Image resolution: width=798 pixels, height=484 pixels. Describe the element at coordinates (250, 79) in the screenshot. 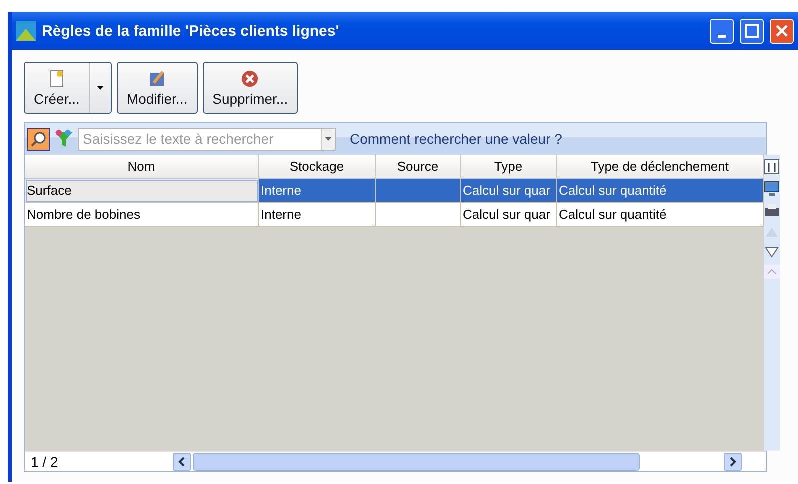

I see `delete-icon` at that location.